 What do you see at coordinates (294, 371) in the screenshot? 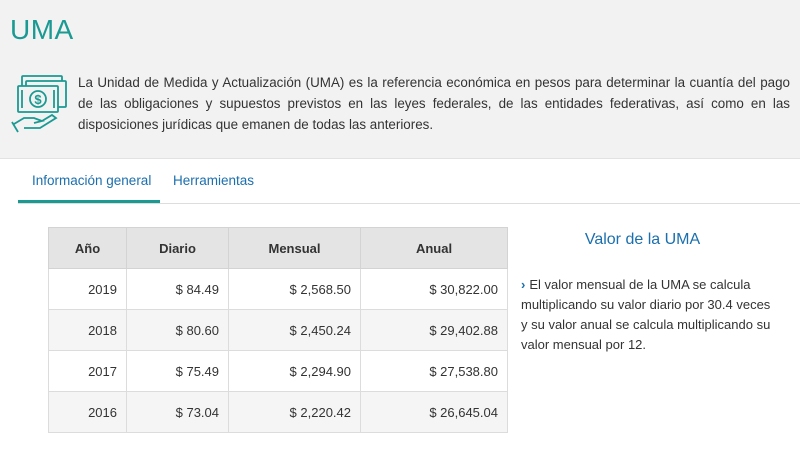
I see `cell-monthly: $ 2,294.90` at bounding box center [294, 371].